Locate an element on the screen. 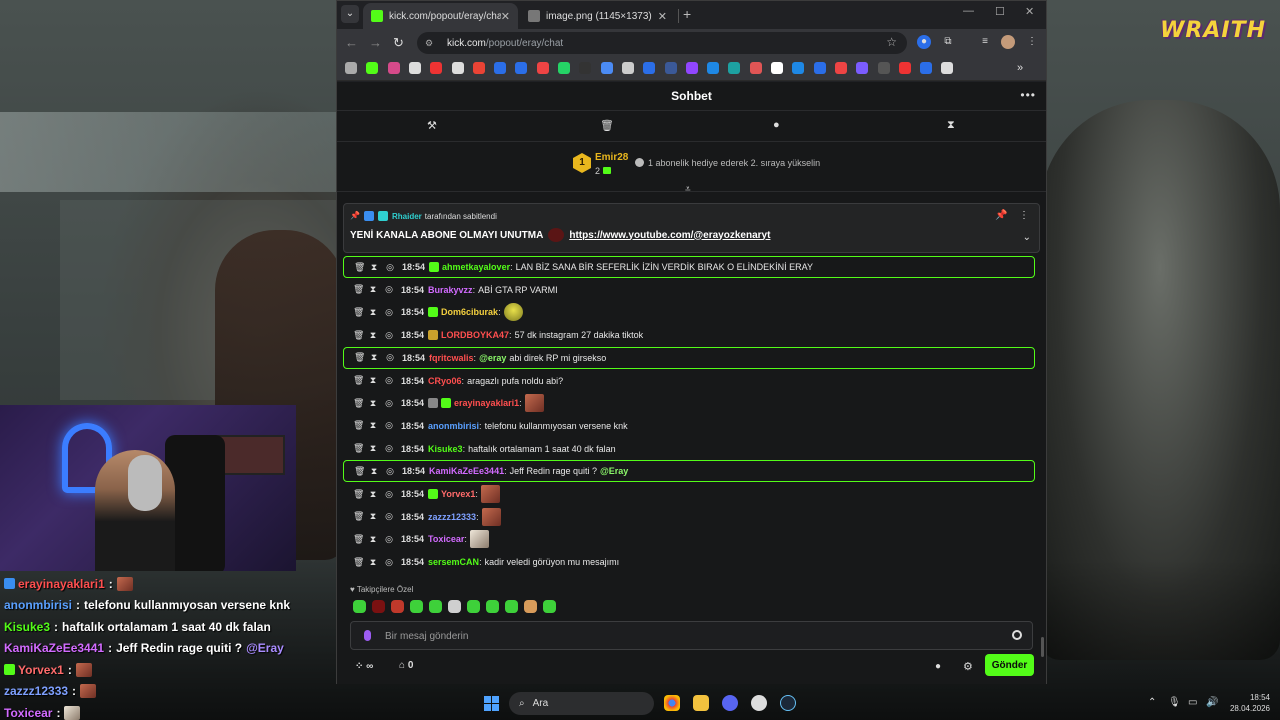  steam-icon is located at coordinates (788, 703).